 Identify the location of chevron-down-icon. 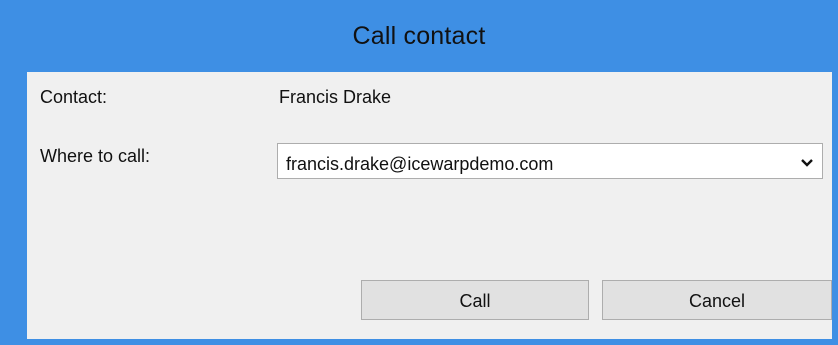
(807, 161).